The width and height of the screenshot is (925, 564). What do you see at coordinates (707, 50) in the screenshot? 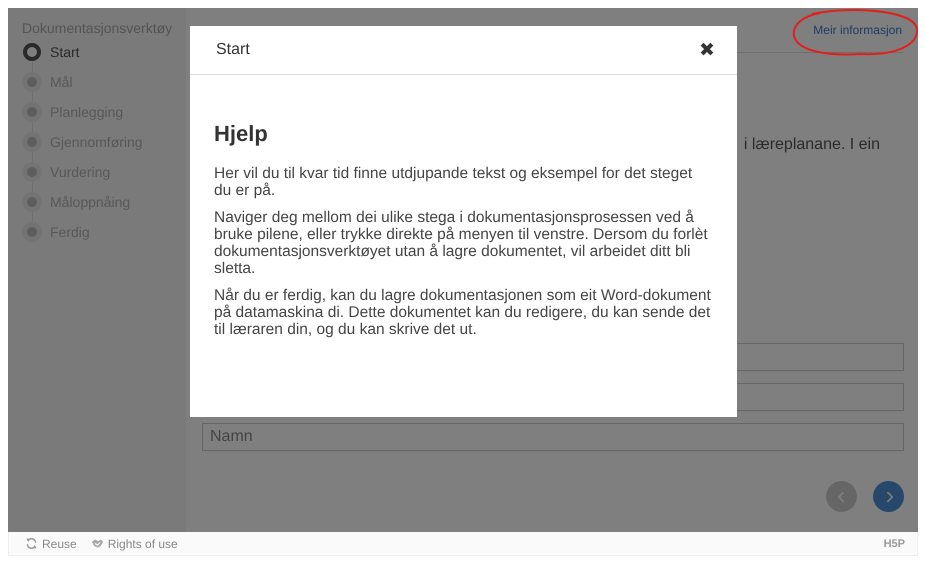
I see `close-button: ✖` at bounding box center [707, 50].